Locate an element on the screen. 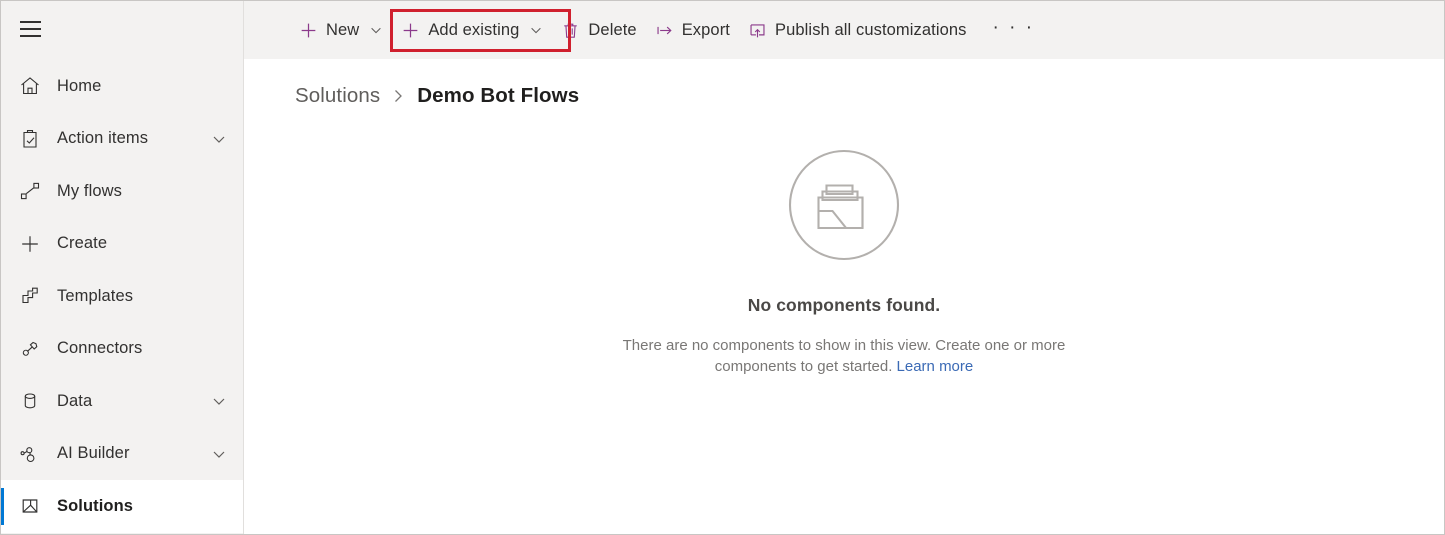 This screenshot has width=1445, height=535. templates-icon is located at coordinates (30, 296).